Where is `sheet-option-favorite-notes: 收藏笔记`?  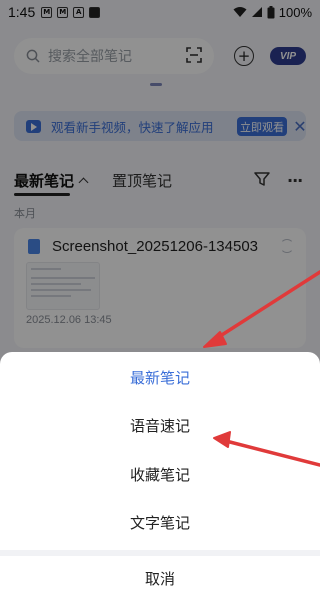
sheet-option-favorite-notes: 收藏笔记 is located at coordinates (160, 474).